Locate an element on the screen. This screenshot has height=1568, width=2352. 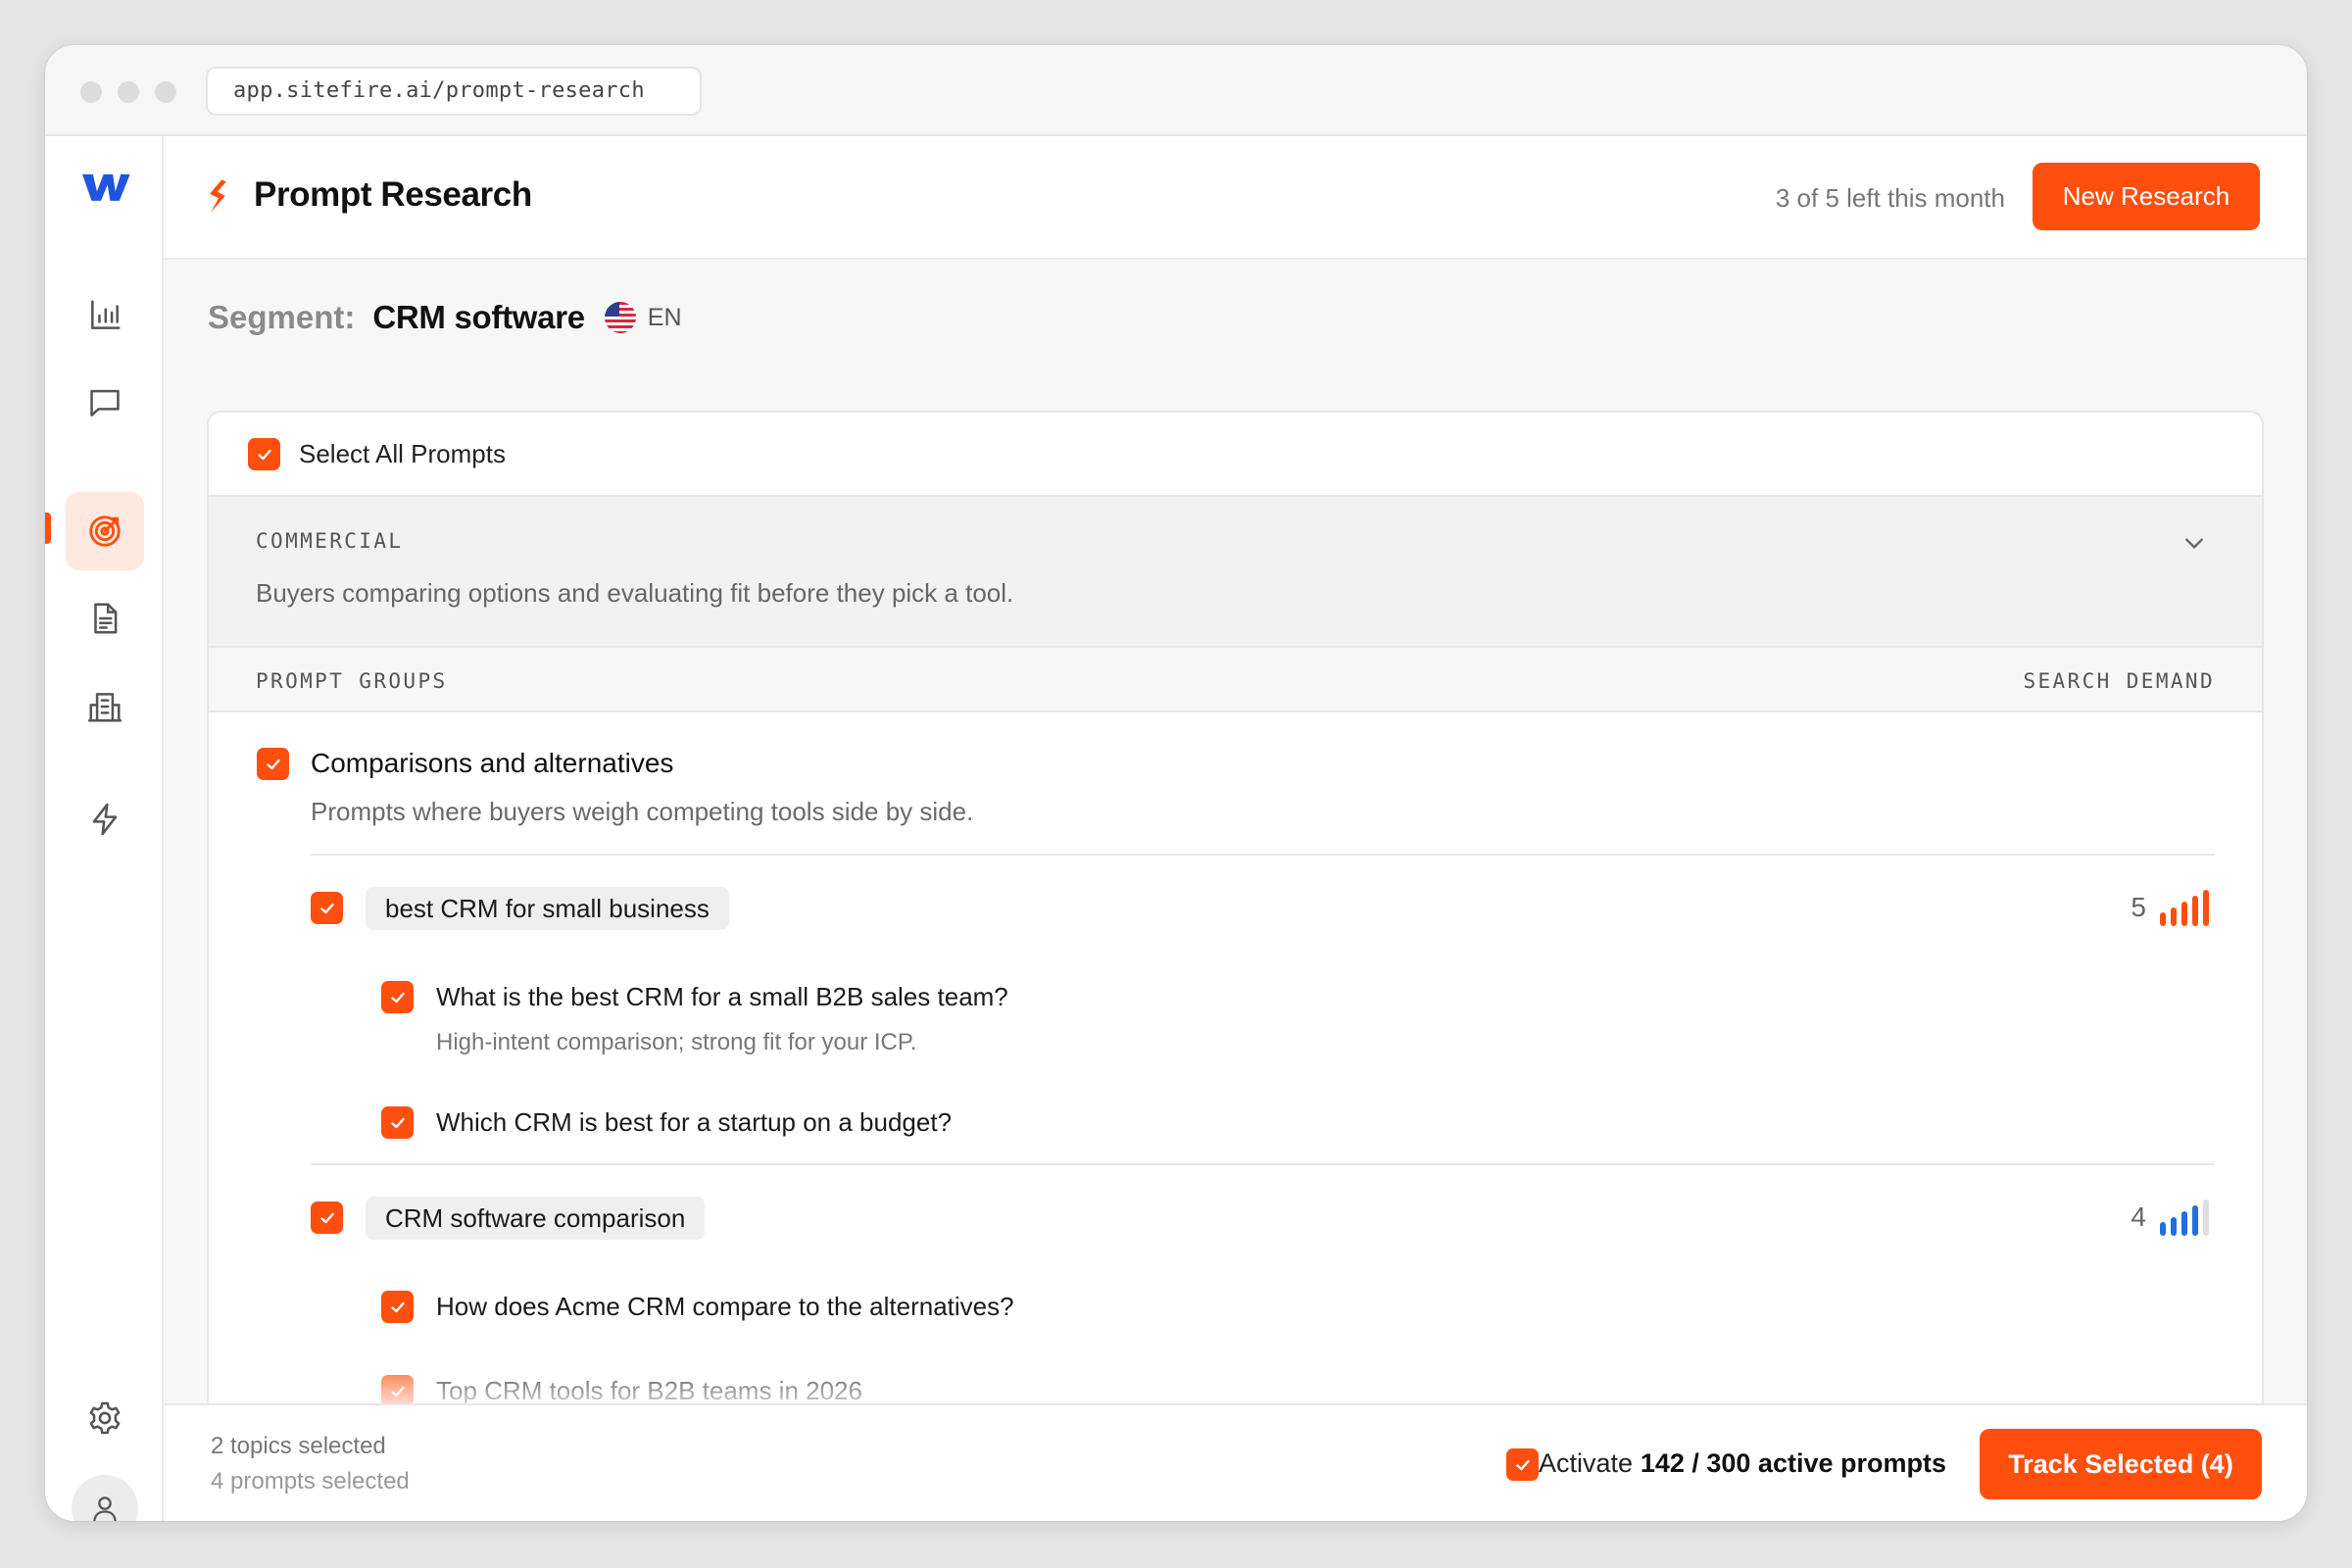
activate-checkbox is located at coordinates (1522, 1464).